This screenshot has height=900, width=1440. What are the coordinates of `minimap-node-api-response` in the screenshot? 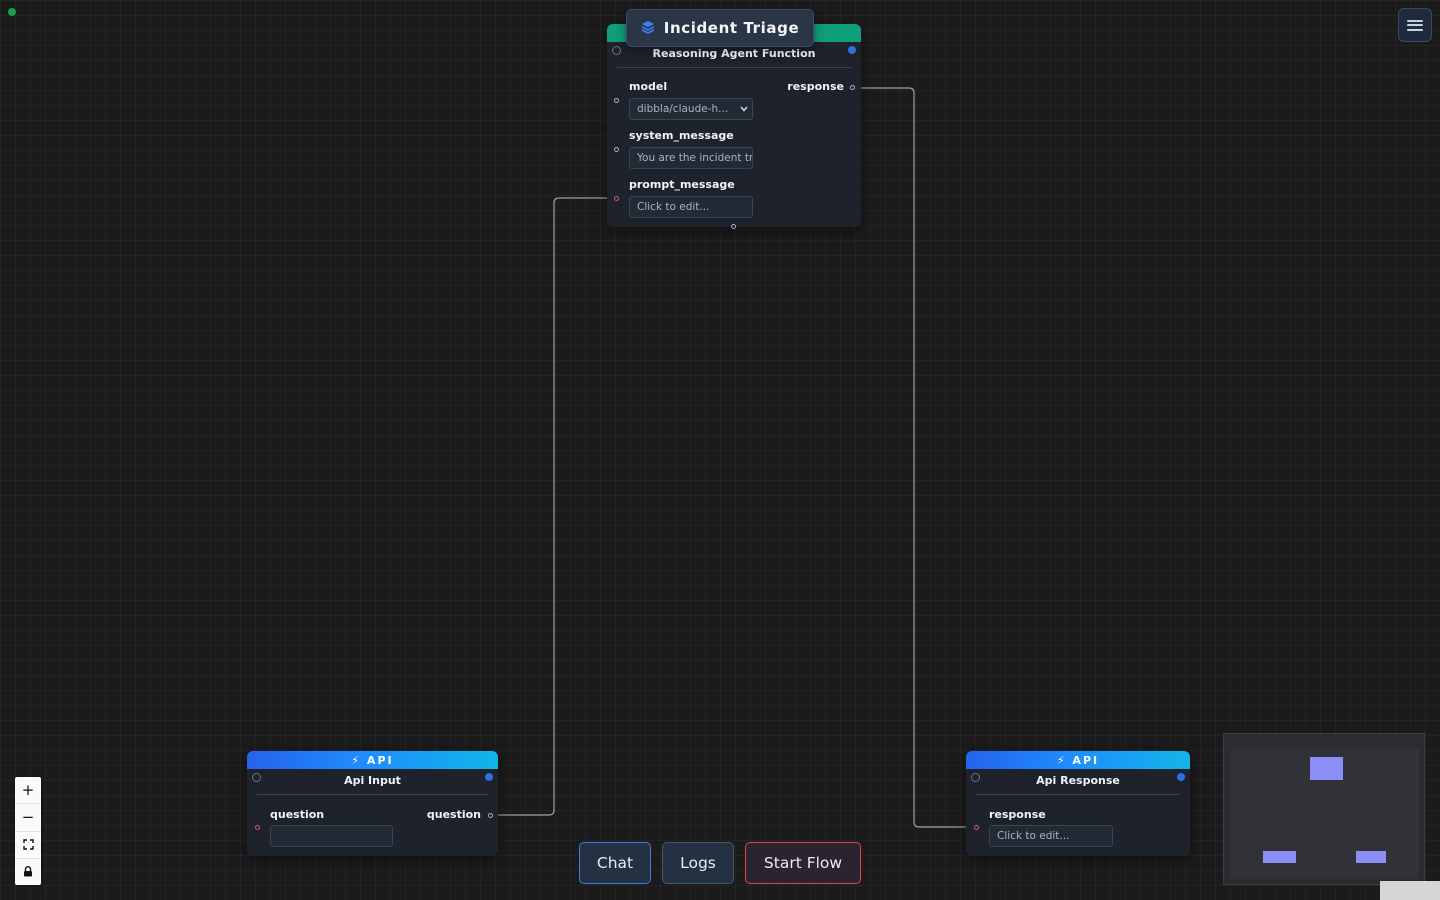 It's located at (1371, 857).